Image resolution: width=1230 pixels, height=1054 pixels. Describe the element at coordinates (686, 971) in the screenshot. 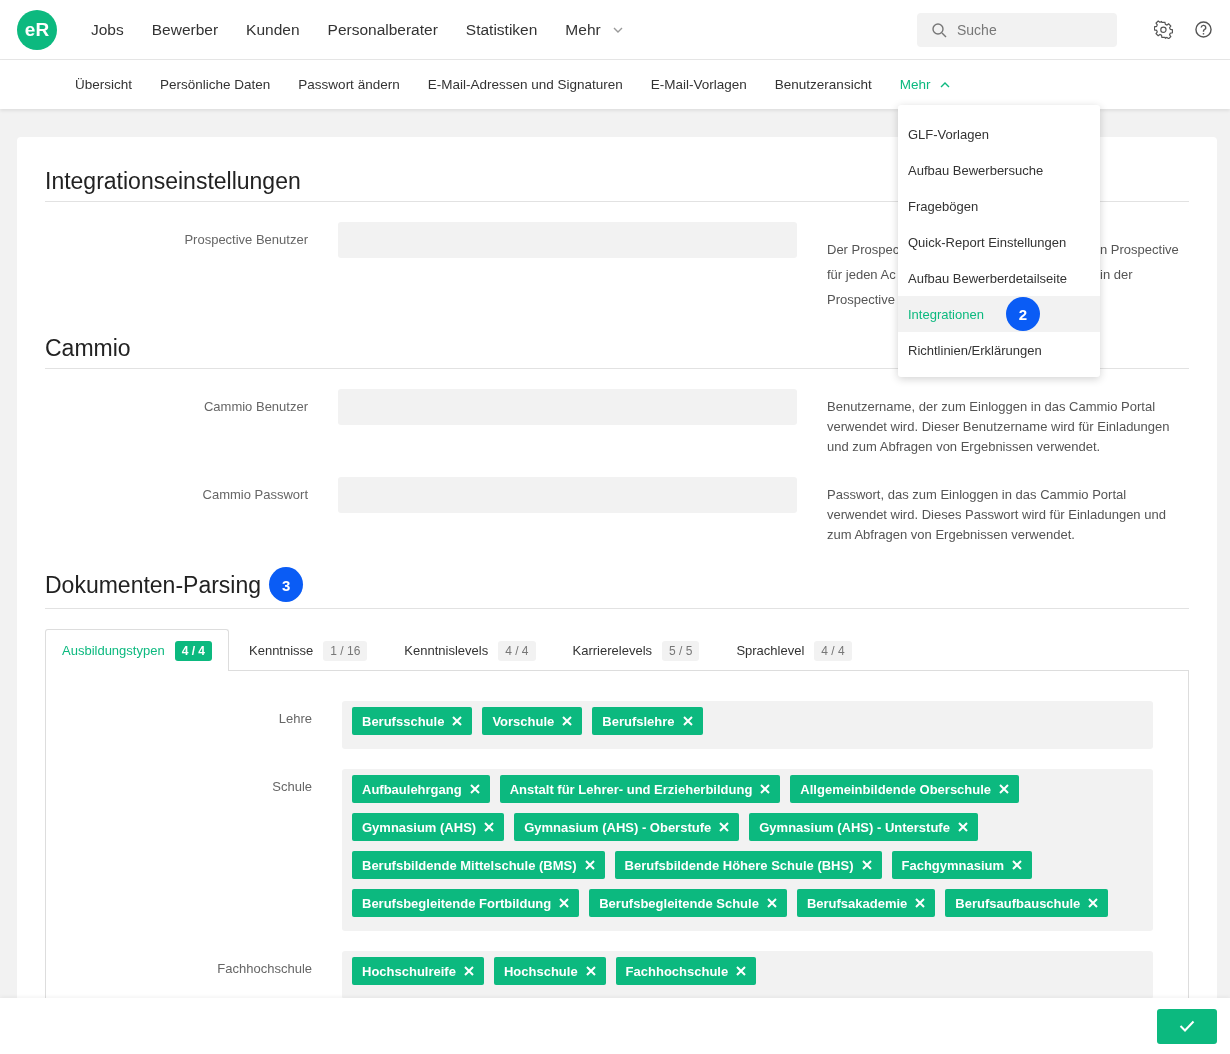

I see `tag-chip: Fachhochschule` at that location.